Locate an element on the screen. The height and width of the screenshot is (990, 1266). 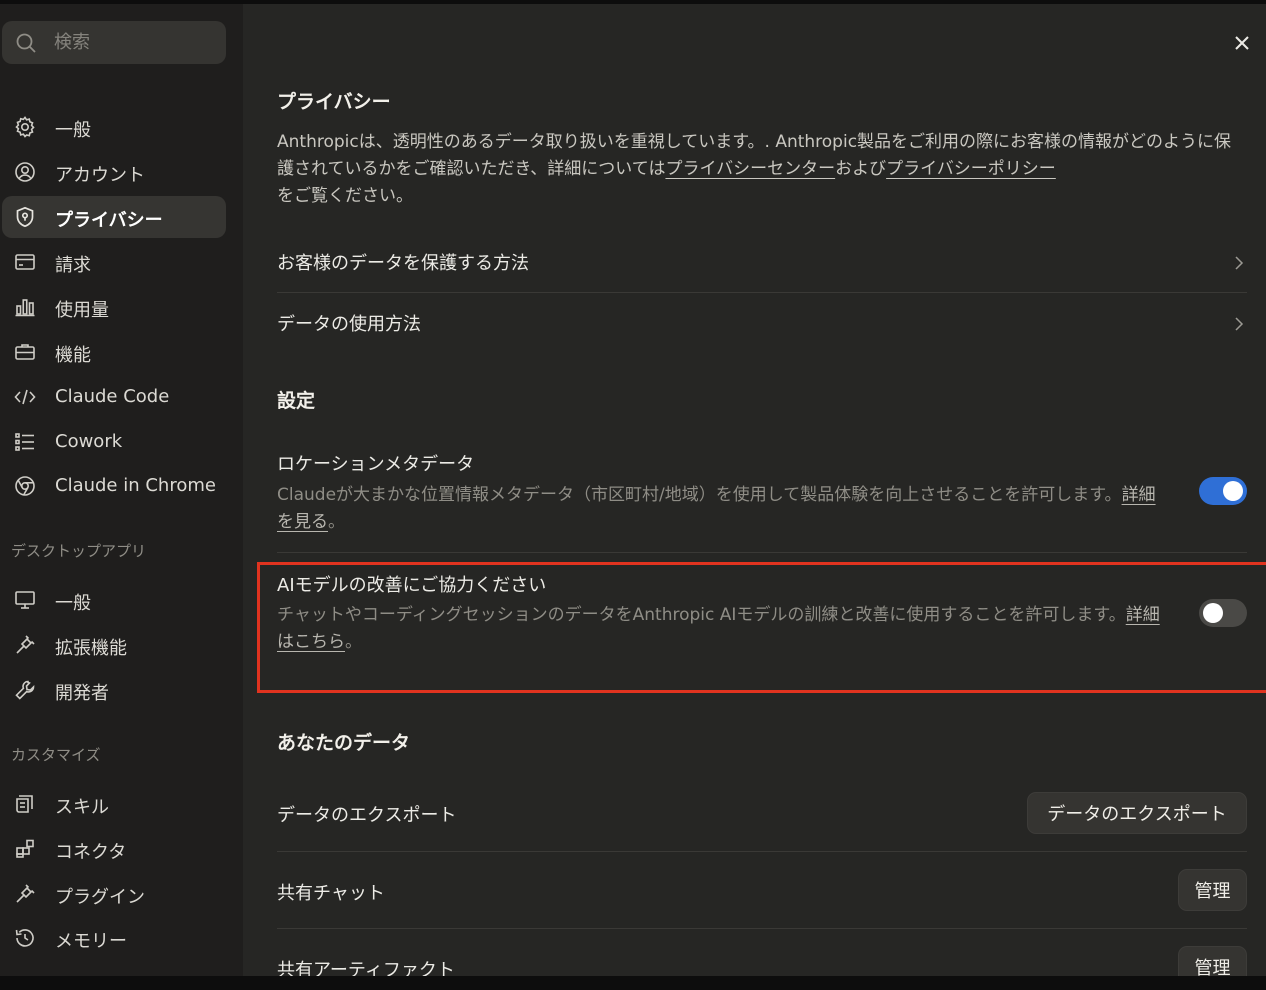
history-icon is located at coordinates (25, 938).